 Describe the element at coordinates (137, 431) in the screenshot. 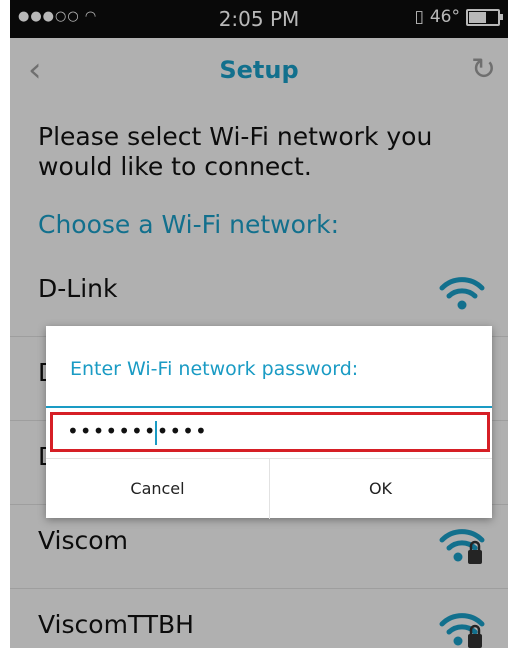

I see `password-value: •••••••••••` at that location.